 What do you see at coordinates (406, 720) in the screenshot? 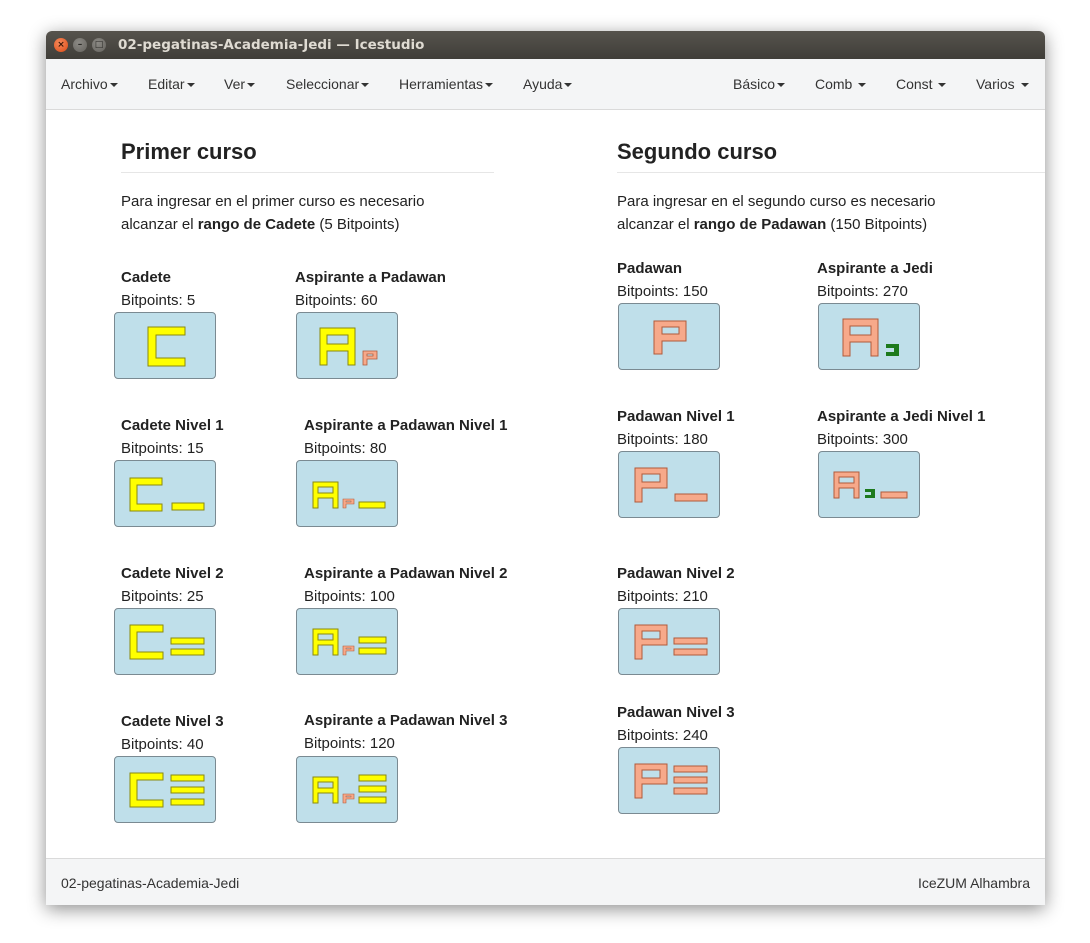
I see `block-name-aspirante-padawan-nivel-3: Aspirante a Padawan Nivel 3` at bounding box center [406, 720].